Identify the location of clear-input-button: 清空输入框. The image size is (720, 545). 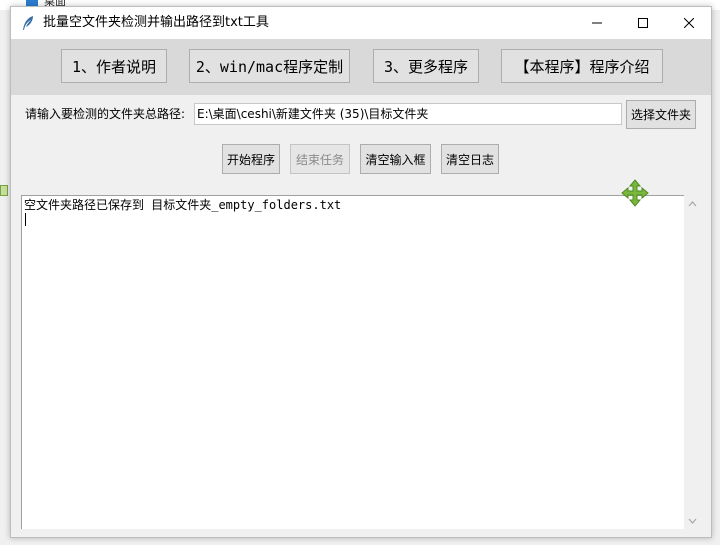
(395, 159).